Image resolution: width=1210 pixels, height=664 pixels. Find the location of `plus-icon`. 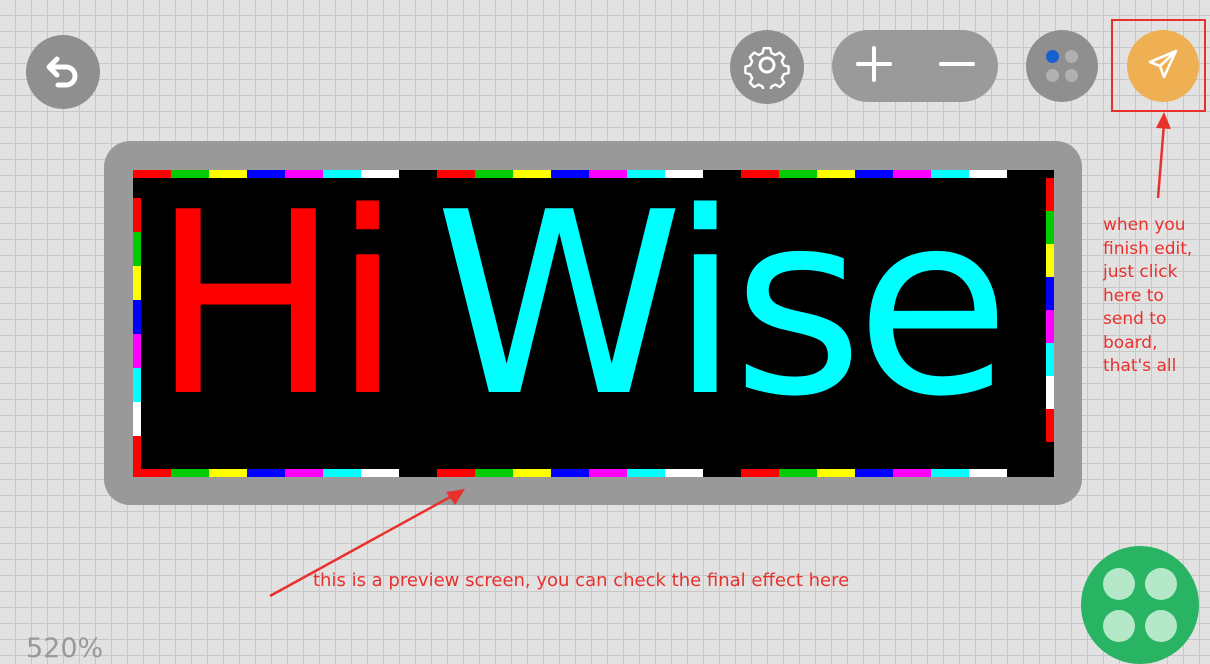

plus-icon is located at coordinates (874, 66).